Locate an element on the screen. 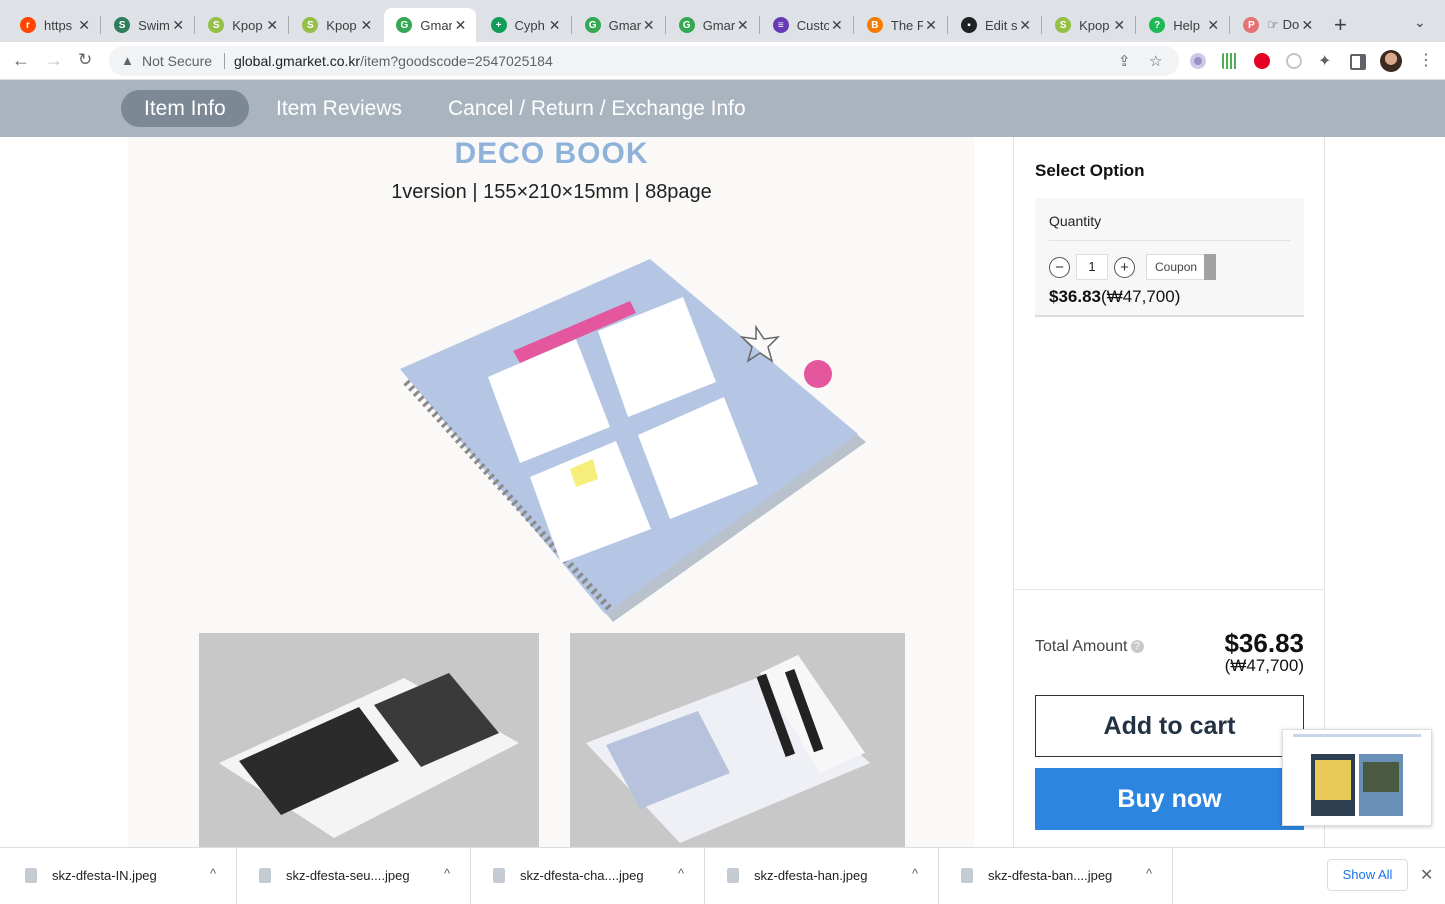  browser-tab: ▪ Edit s ✕ is located at coordinates (995, 25).